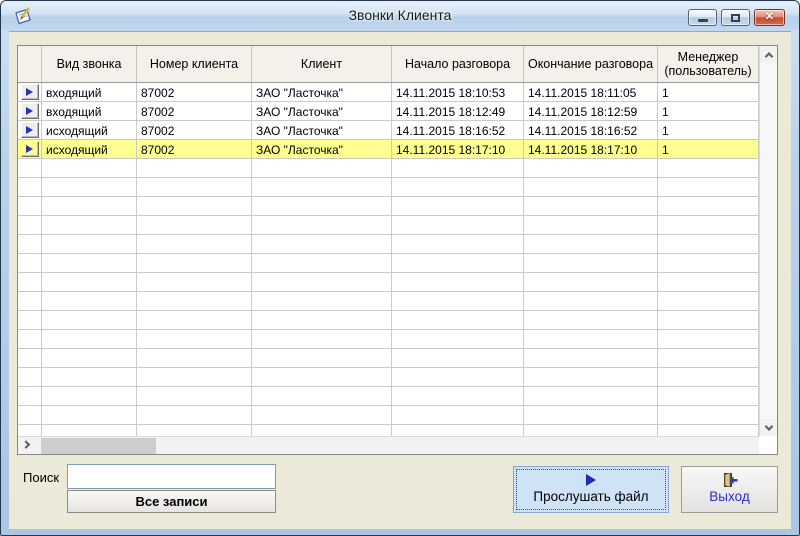 This screenshot has width=800, height=536. I want to click on focus-rectangle, so click(591, 489).